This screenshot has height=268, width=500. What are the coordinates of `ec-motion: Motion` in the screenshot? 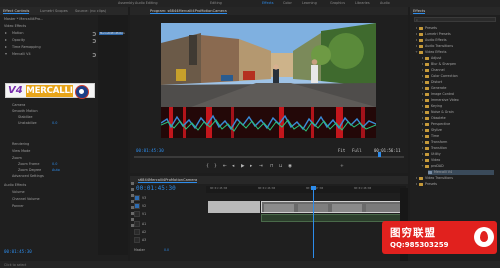 It's located at (18, 33).